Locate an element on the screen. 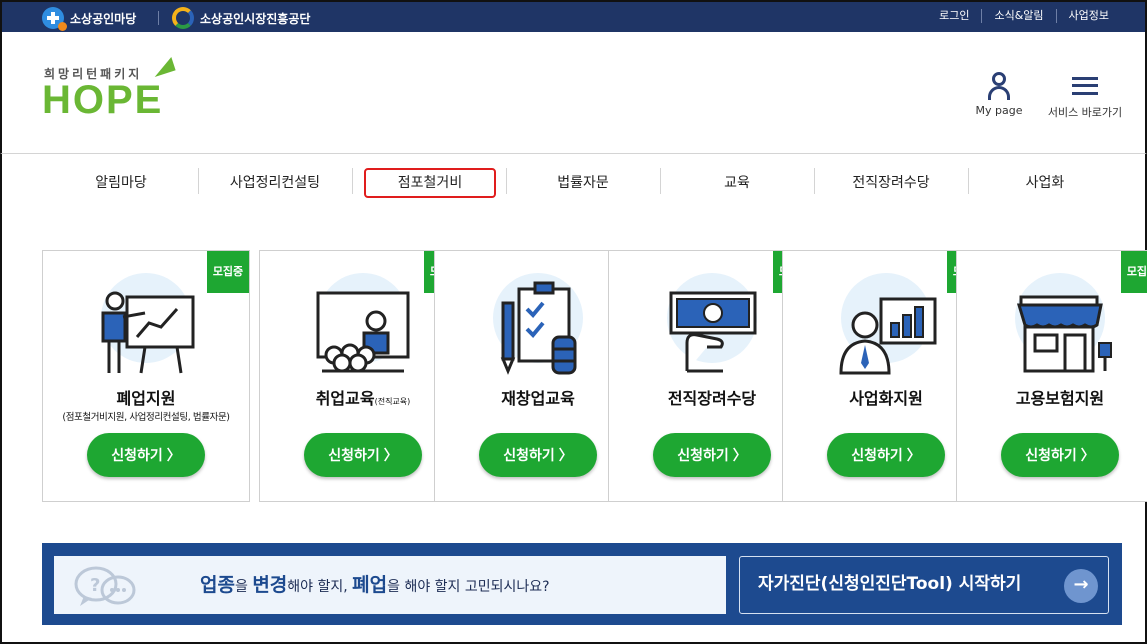 The image size is (1147, 644). partner2-label: 소상공인시장진흥공단 is located at coordinates (255, 18).